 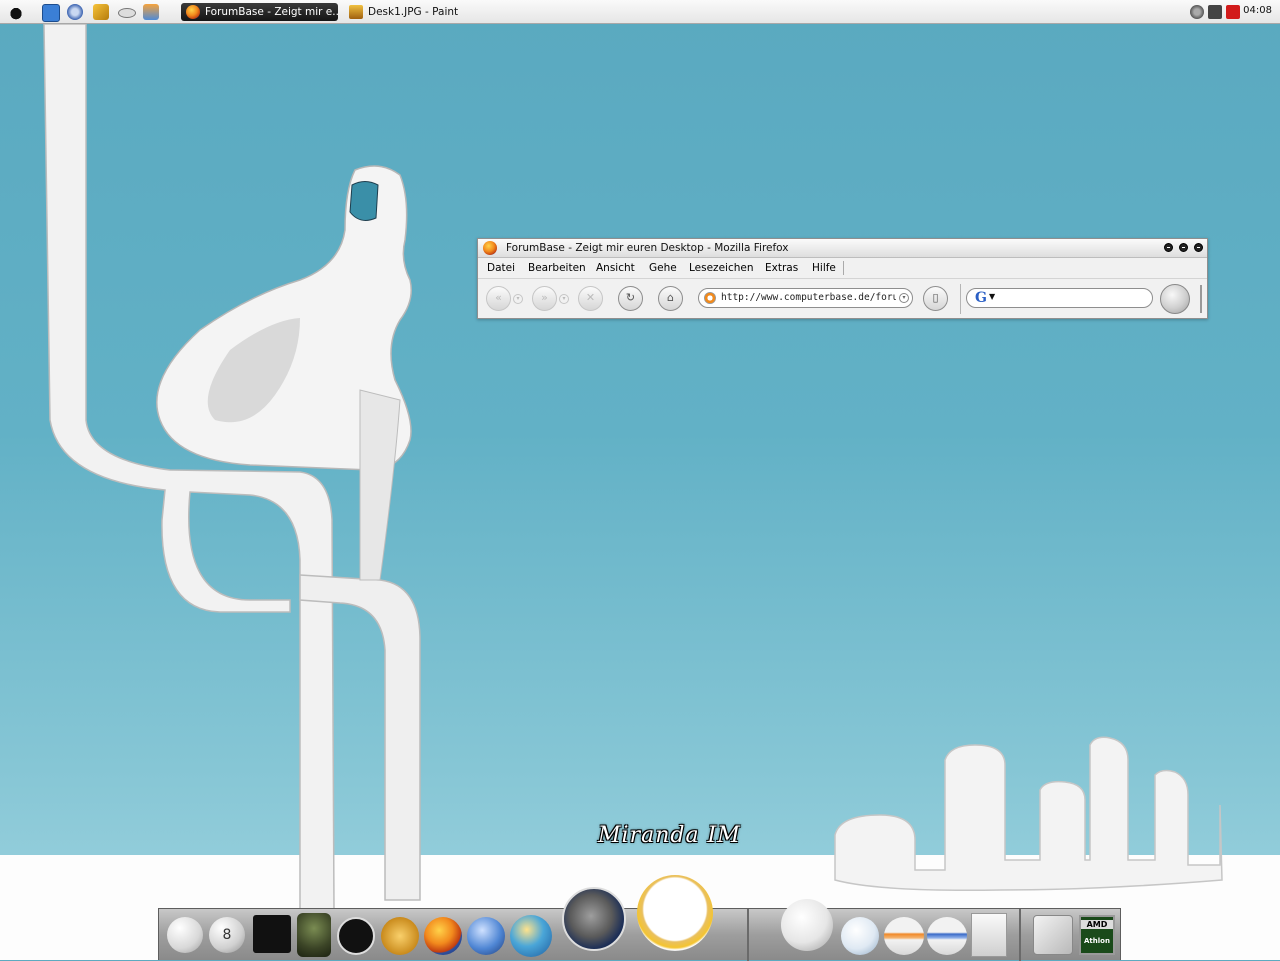 I want to click on menu-extras: Extras, so click(x=781, y=268).